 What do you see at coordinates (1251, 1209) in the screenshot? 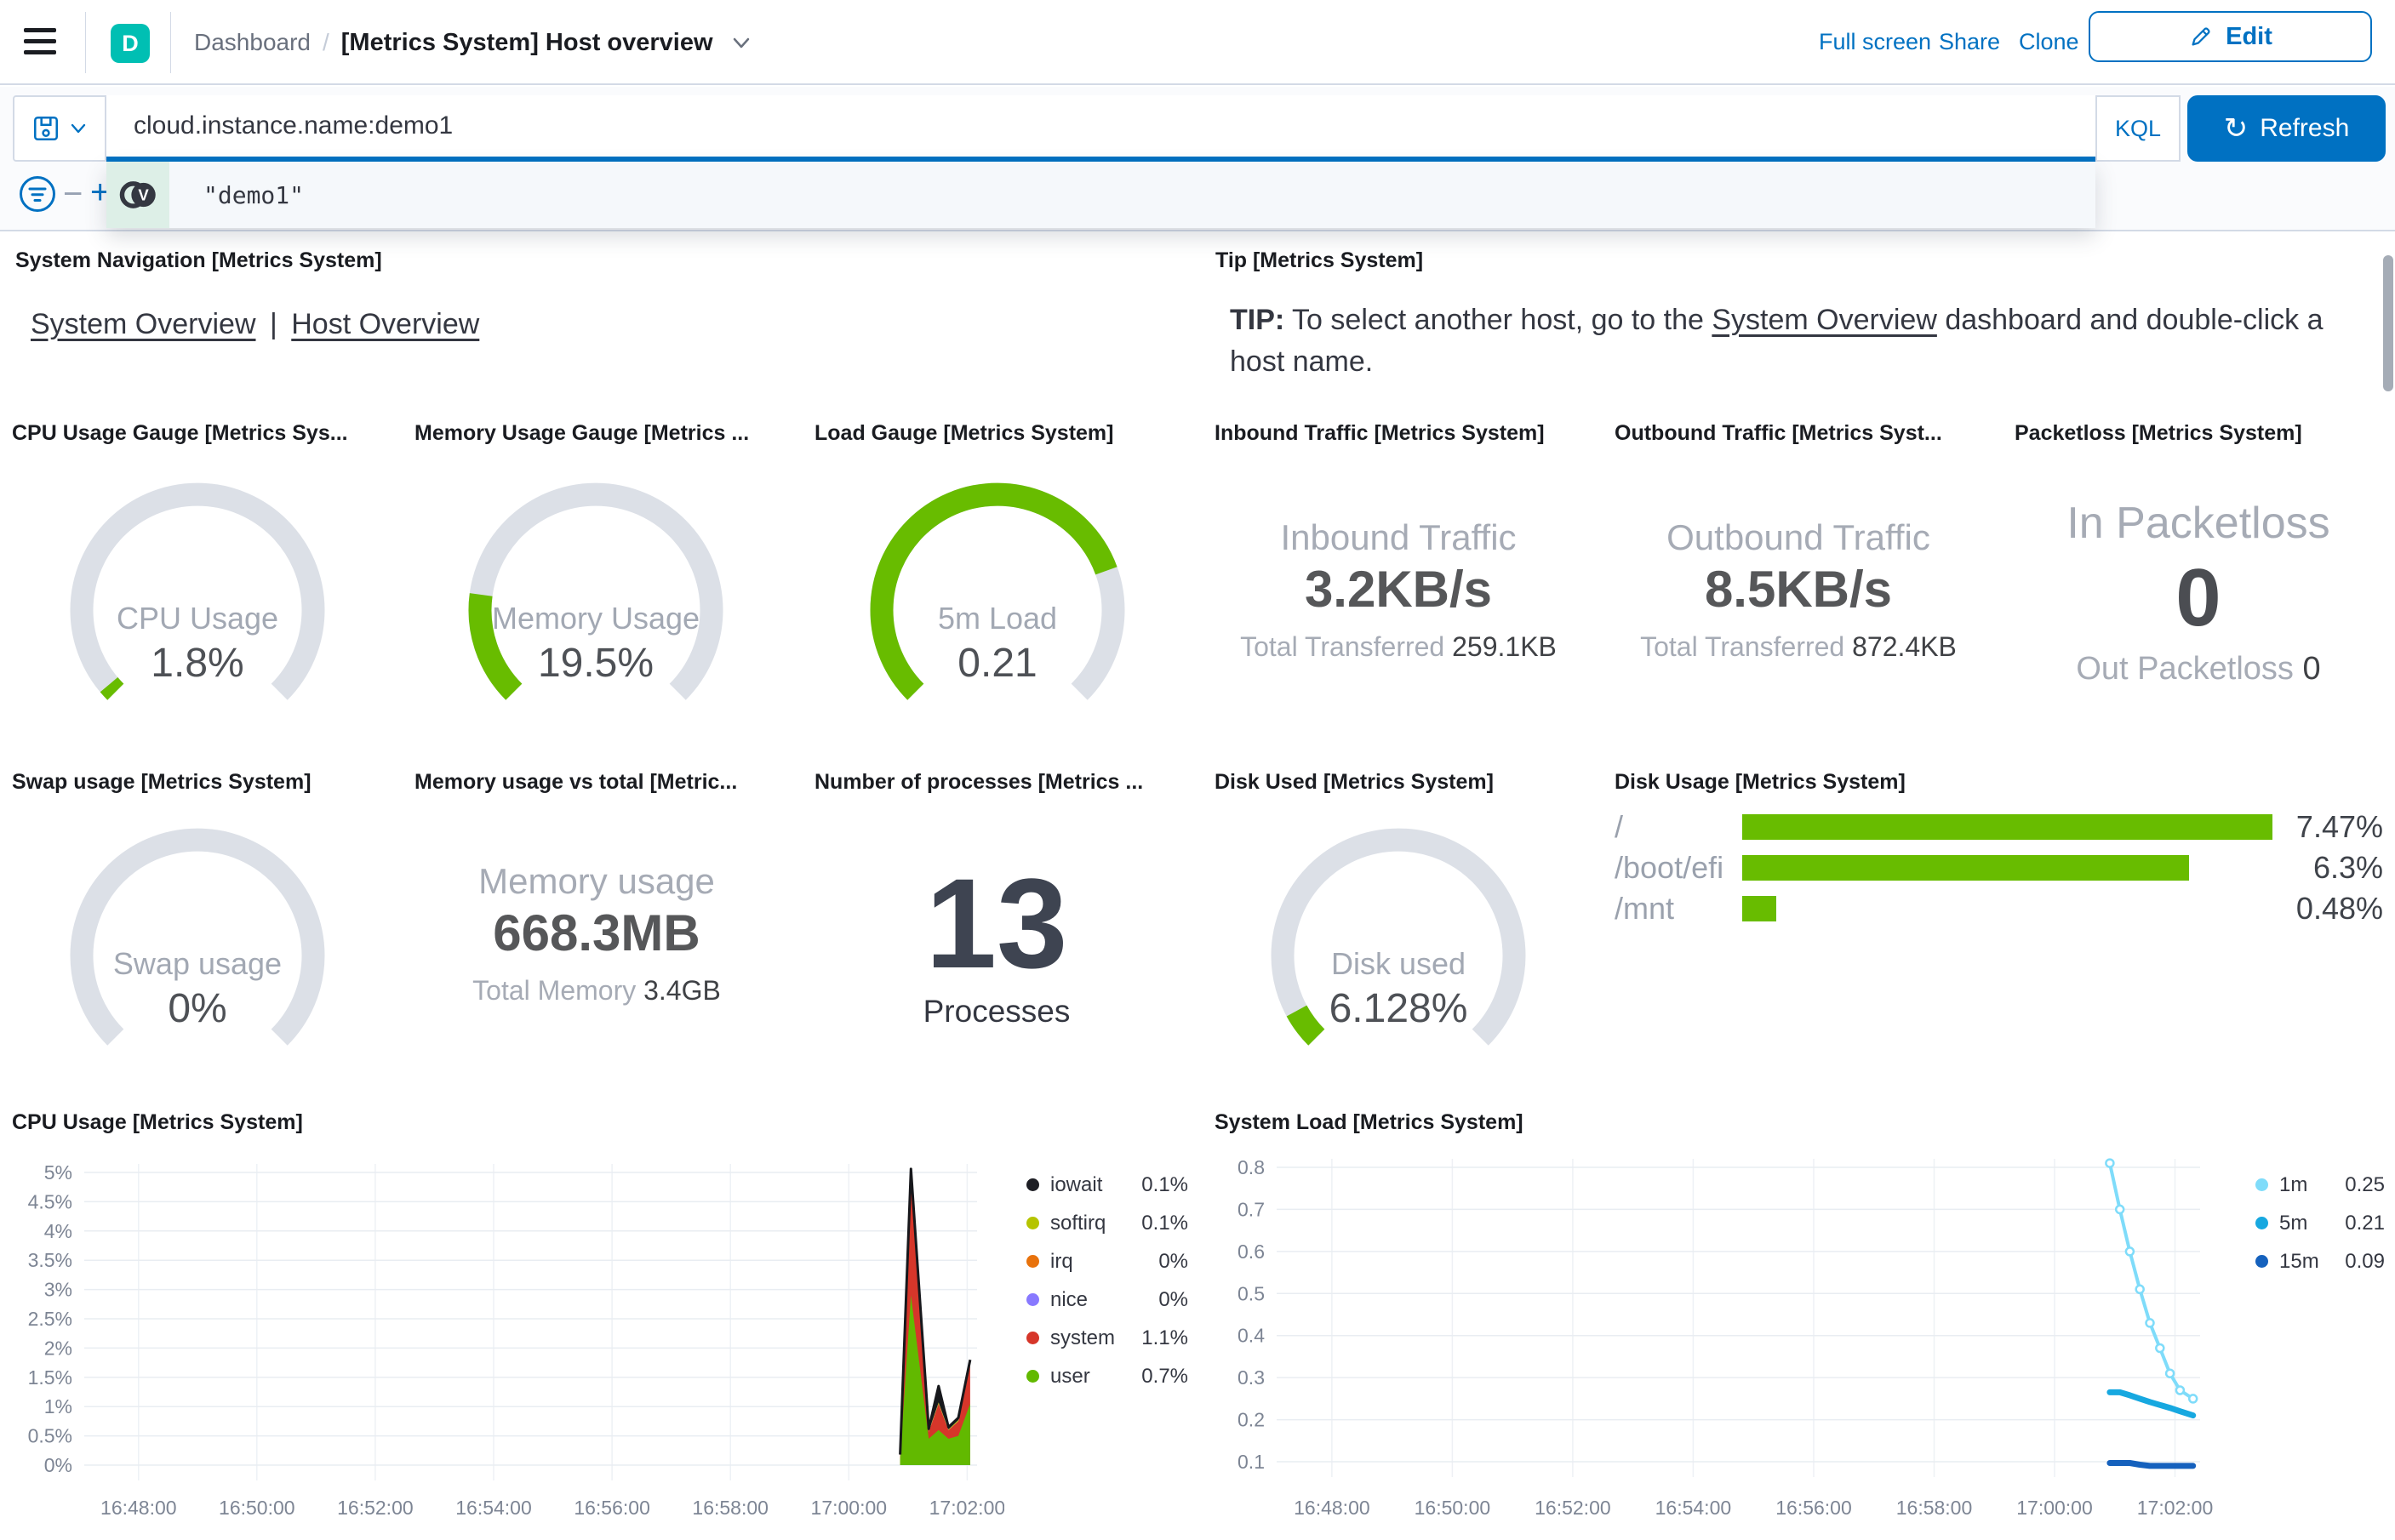
I see `svg-text: 0.7` at bounding box center [1251, 1209].